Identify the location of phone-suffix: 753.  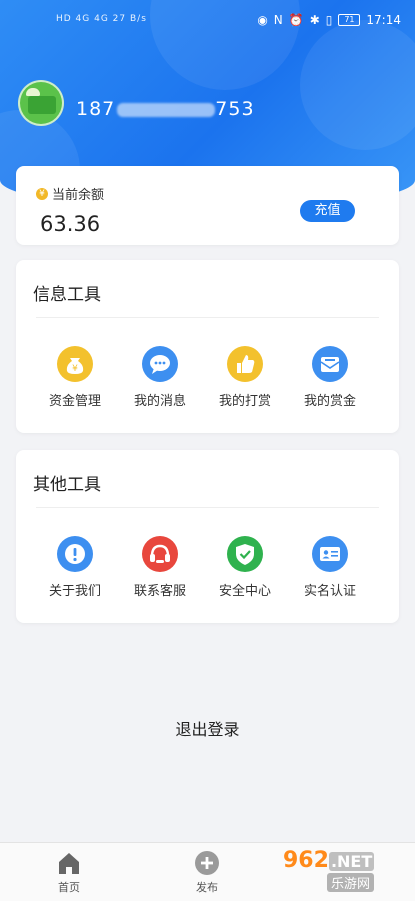
(235, 109).